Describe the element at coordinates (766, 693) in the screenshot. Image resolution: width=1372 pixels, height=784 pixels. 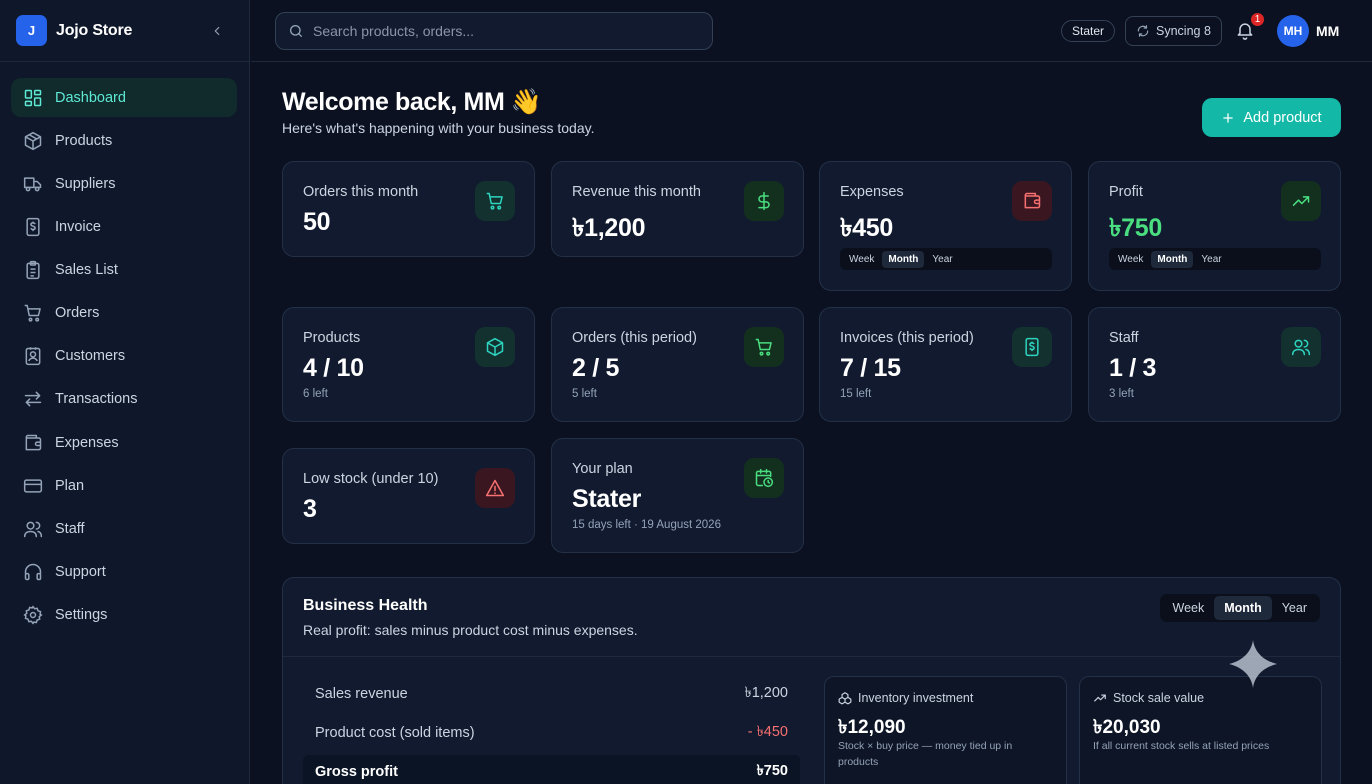
I see `row-amount: ৳1,200` at that location.